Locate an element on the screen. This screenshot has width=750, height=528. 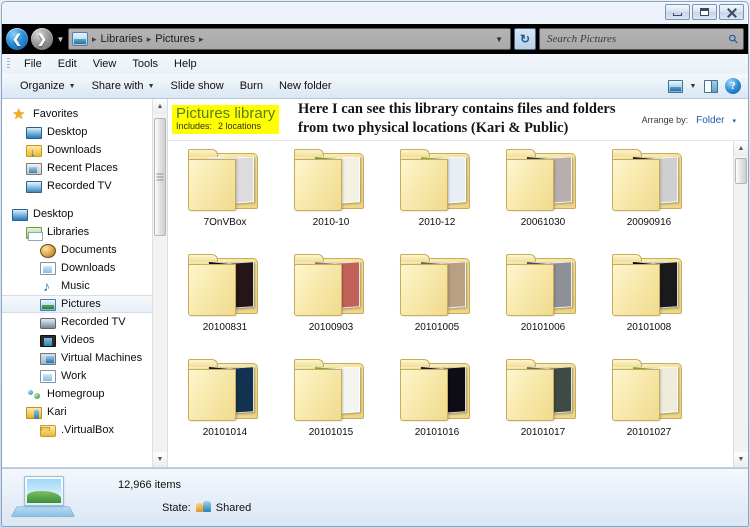
change-view-dropdown: ▼ is located at coordinates (693, 86).